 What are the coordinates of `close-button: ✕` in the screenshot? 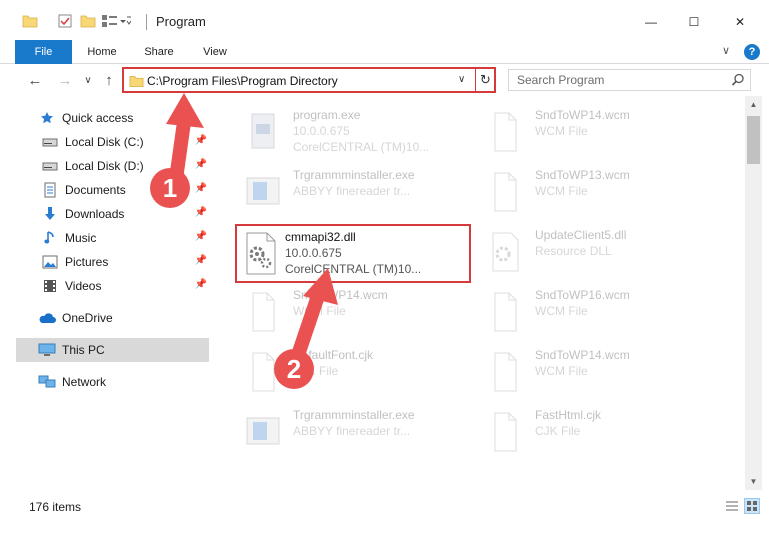 It's located at (740, 22).